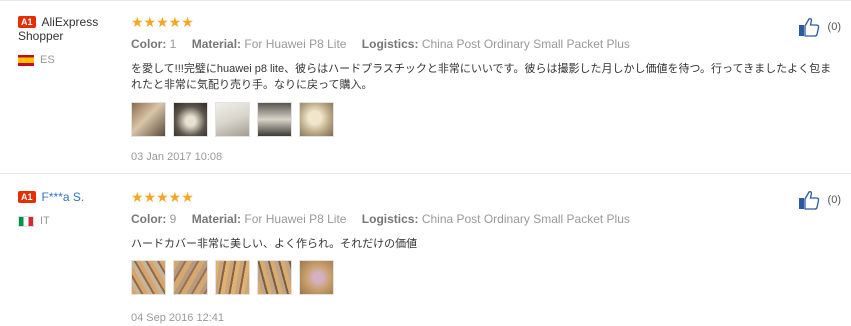 The image size is (851, 326). What do you see at coordinates (26, 60) in the screenshot?
I see `spain-flag-icon` at bounding box center [26, 60].